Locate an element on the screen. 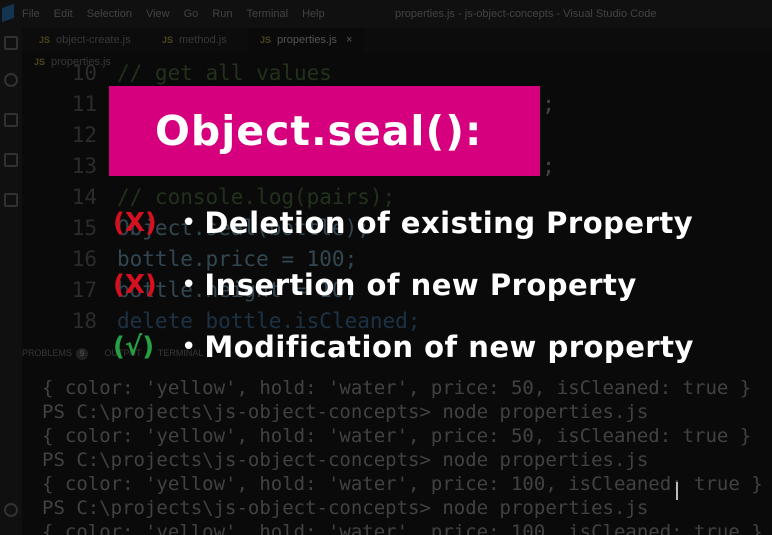 Image resolution: width=772 pixels, height=535 pixels. tab-label: method.js is located at coordinates (203, 40).